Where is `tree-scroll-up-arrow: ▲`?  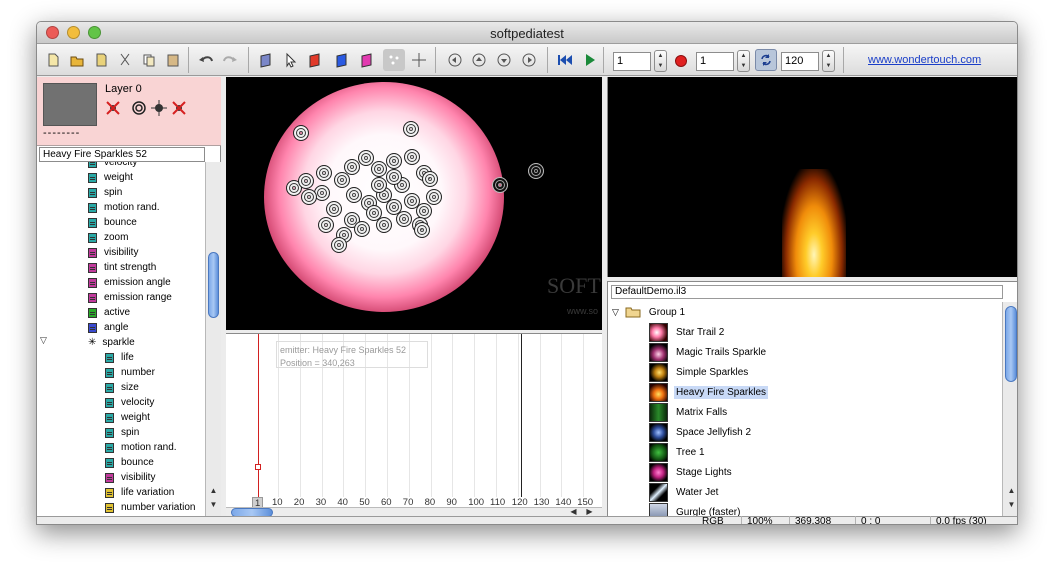
tree-scroll-up-arrow: ▲ is located at coordinates (213, 490).